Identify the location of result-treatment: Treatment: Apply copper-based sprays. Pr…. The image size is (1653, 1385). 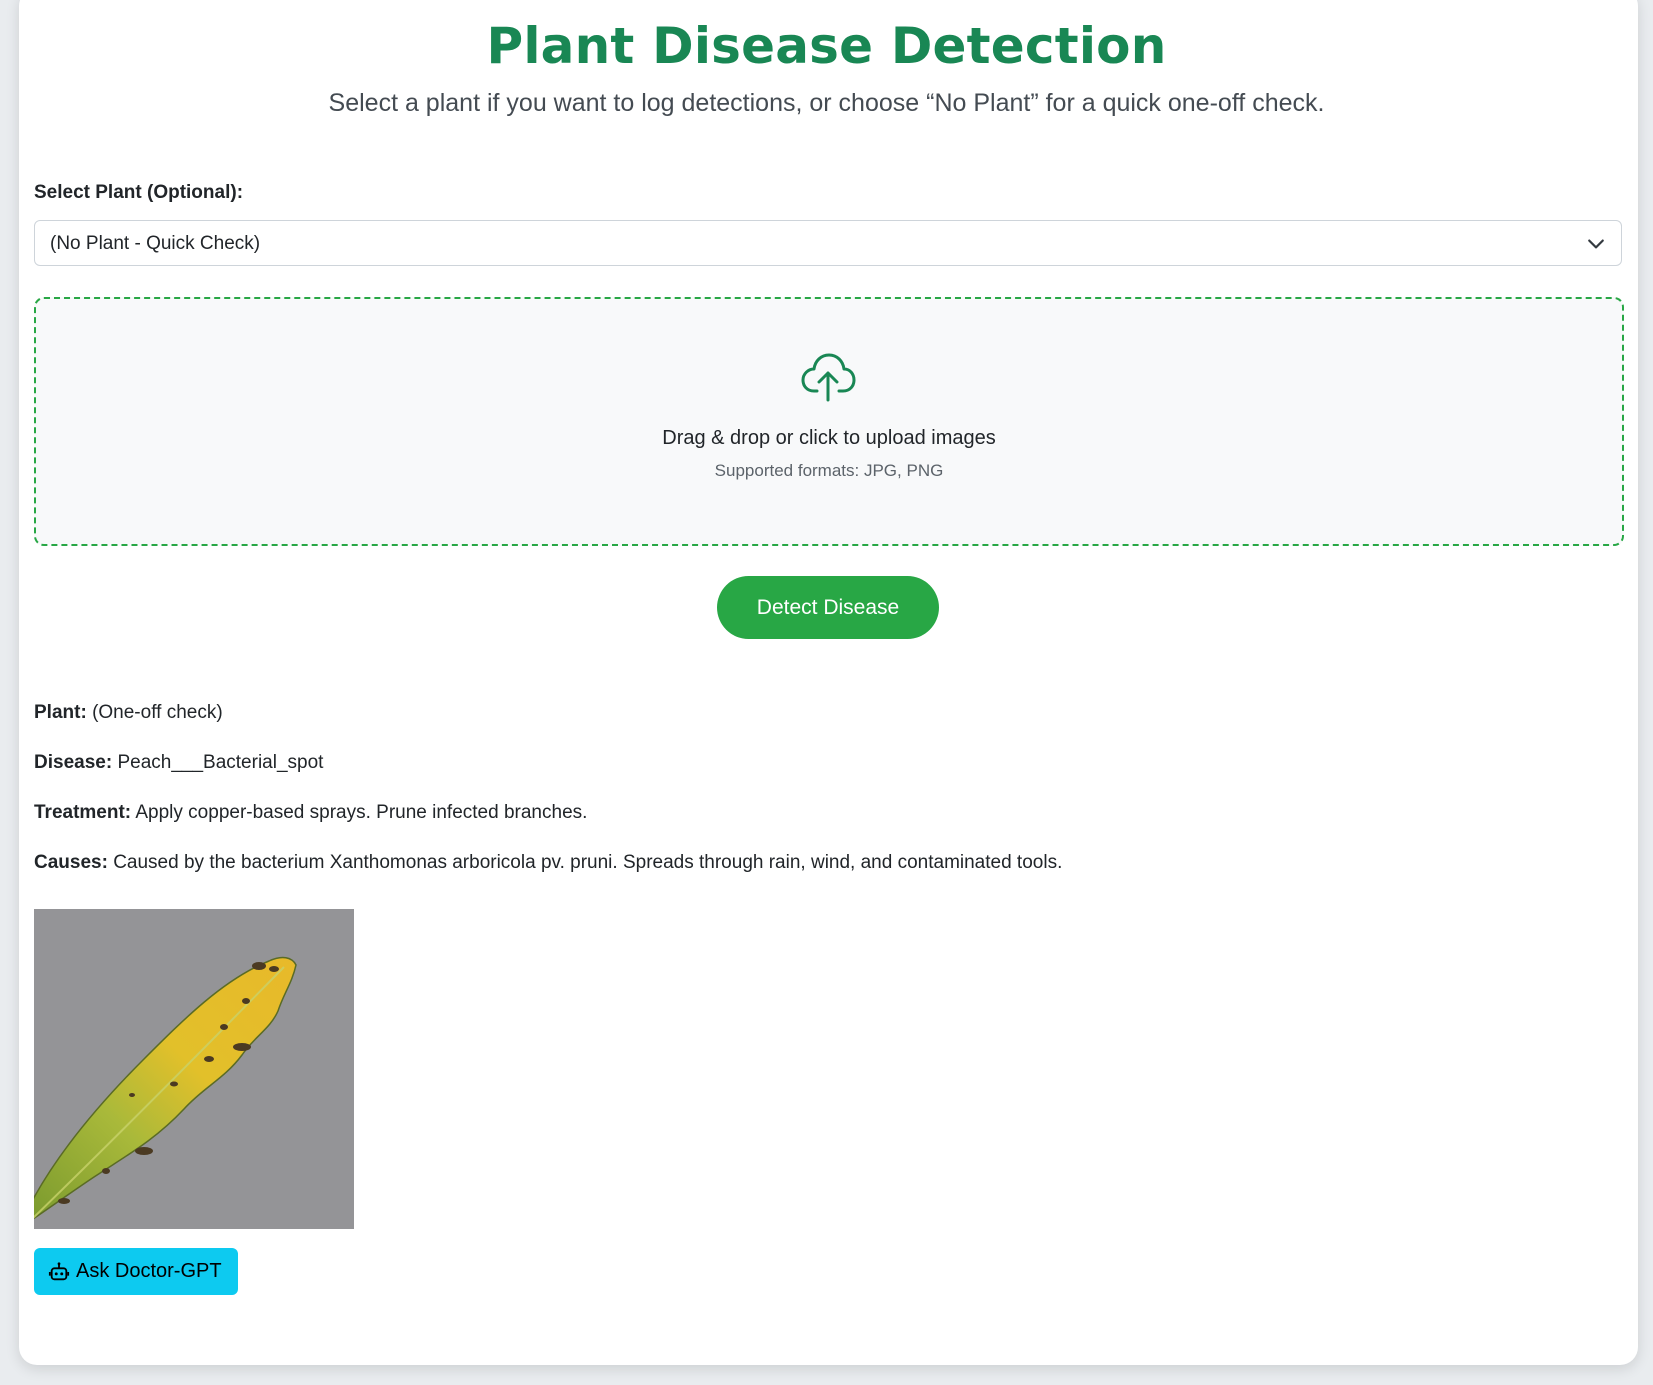
(310, 813).